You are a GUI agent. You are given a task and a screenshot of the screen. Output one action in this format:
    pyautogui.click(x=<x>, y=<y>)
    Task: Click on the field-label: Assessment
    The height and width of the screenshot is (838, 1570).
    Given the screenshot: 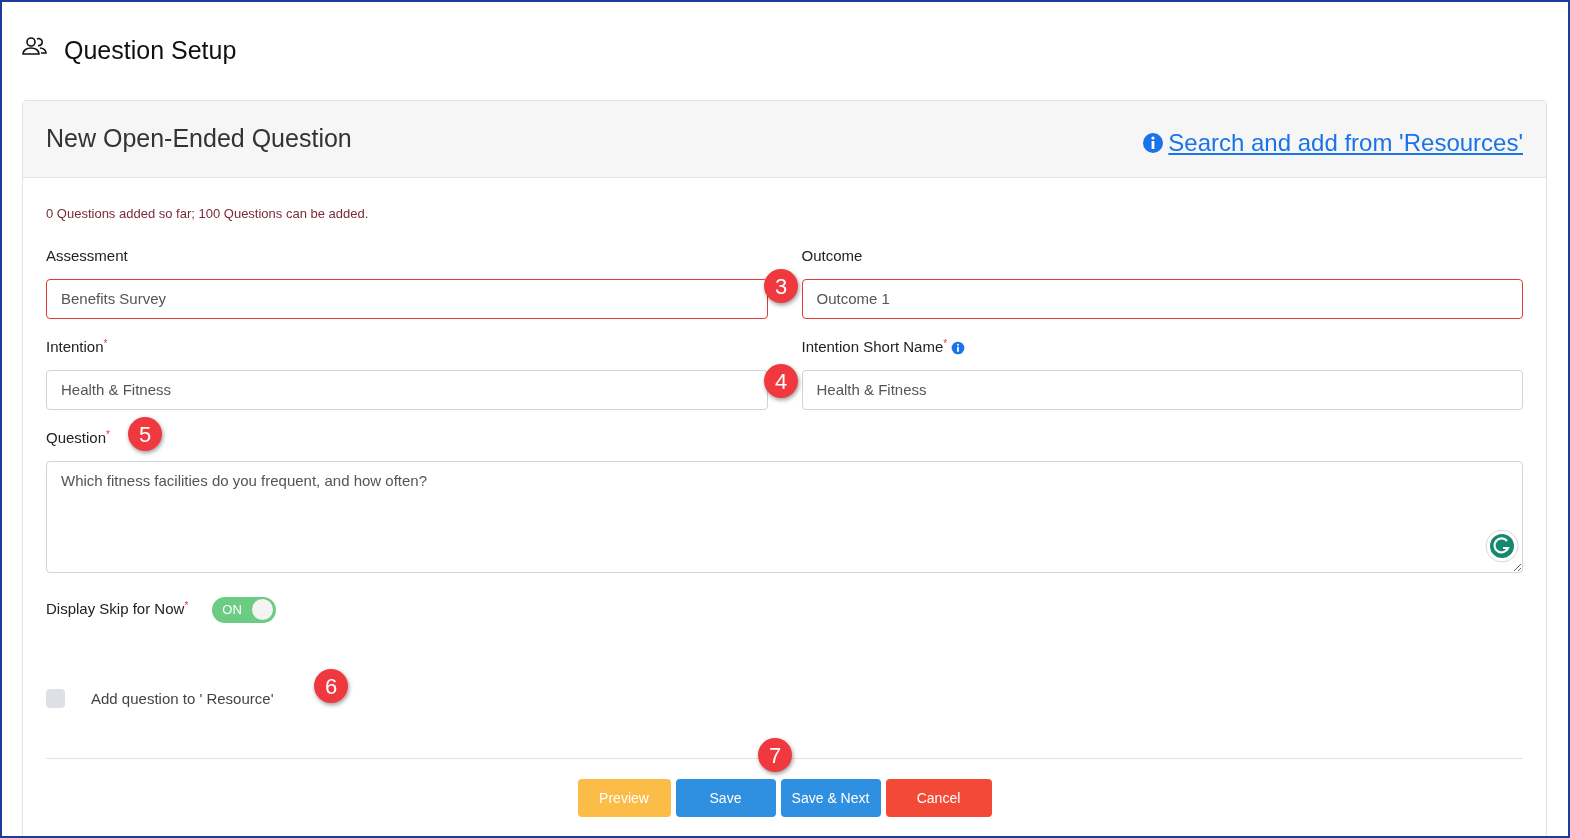 What is the action you would take?
    pyautogui.click(x=87, y=256)
    